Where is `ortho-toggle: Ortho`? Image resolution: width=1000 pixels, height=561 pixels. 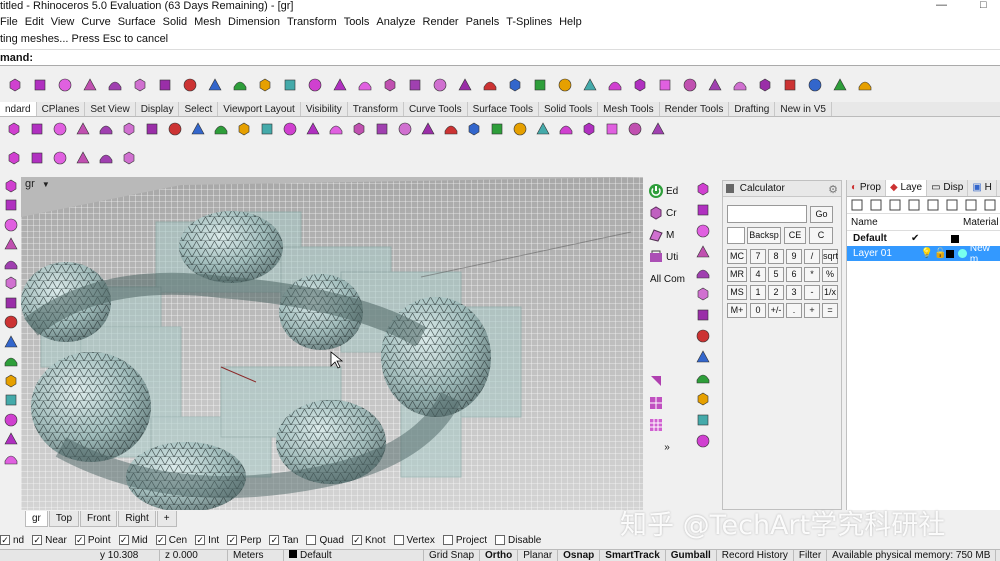
ortho-toggle: Ortho is located at coordinates (499, 555).